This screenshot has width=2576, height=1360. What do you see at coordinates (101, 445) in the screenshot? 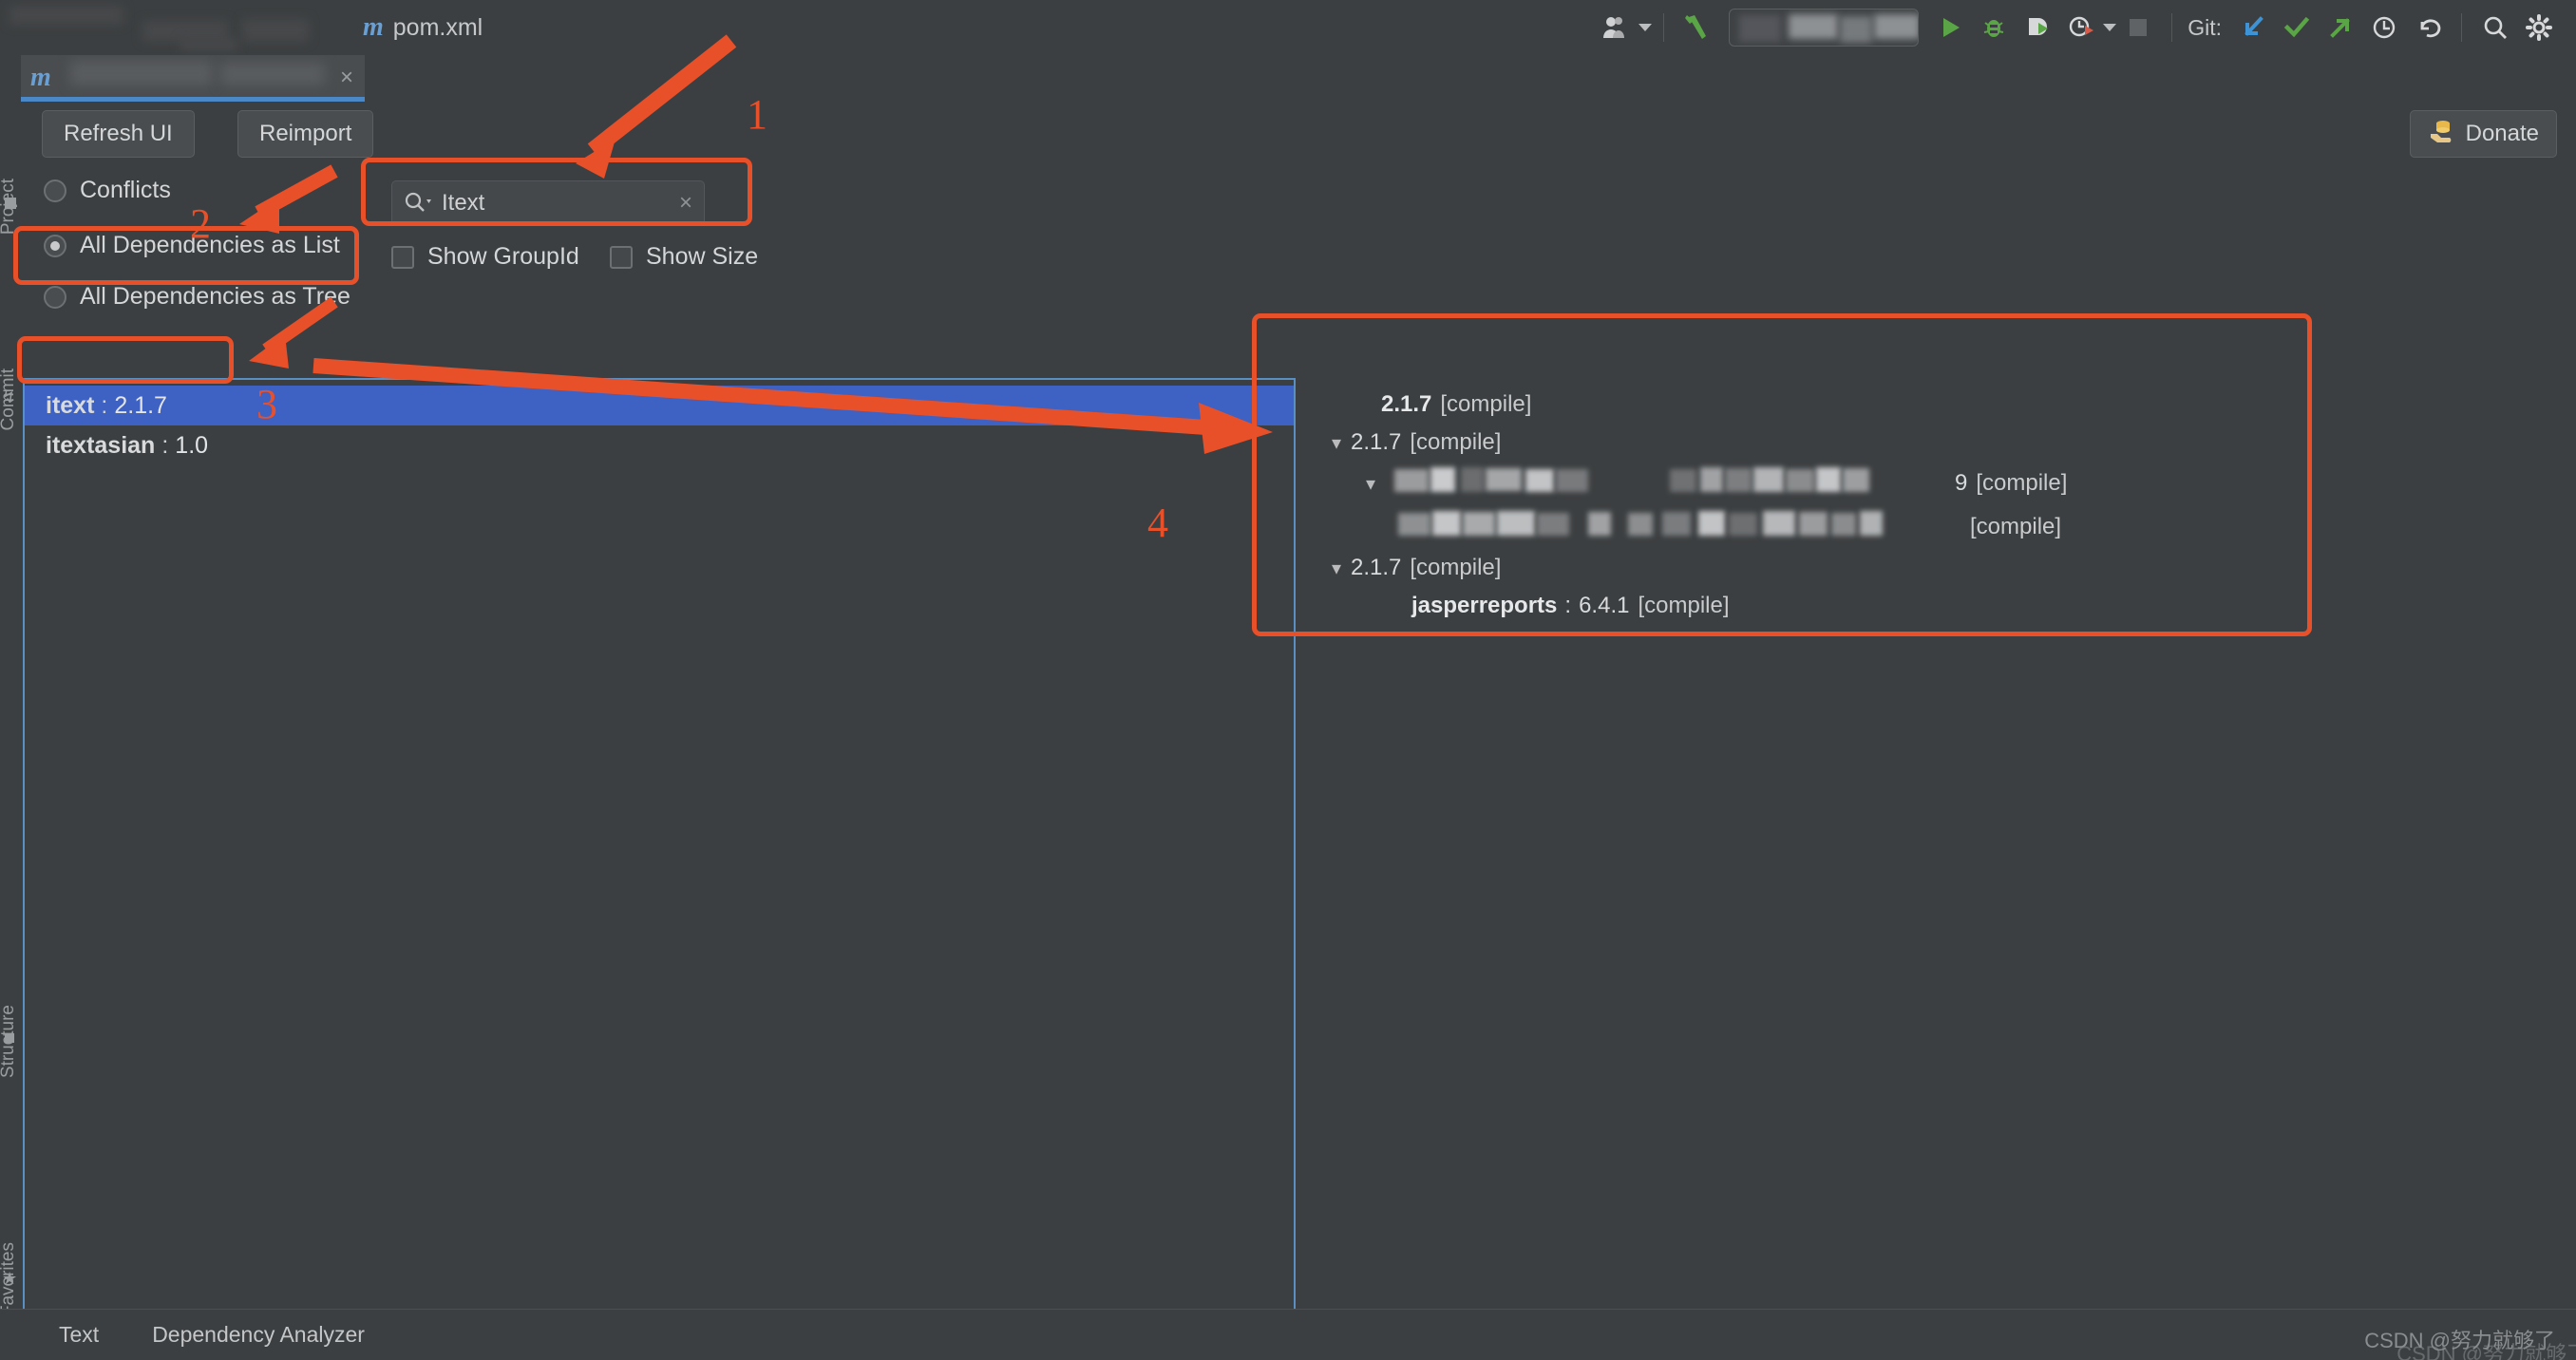
I see `dependency-name: itextasian` at bounding box center [101, 445].